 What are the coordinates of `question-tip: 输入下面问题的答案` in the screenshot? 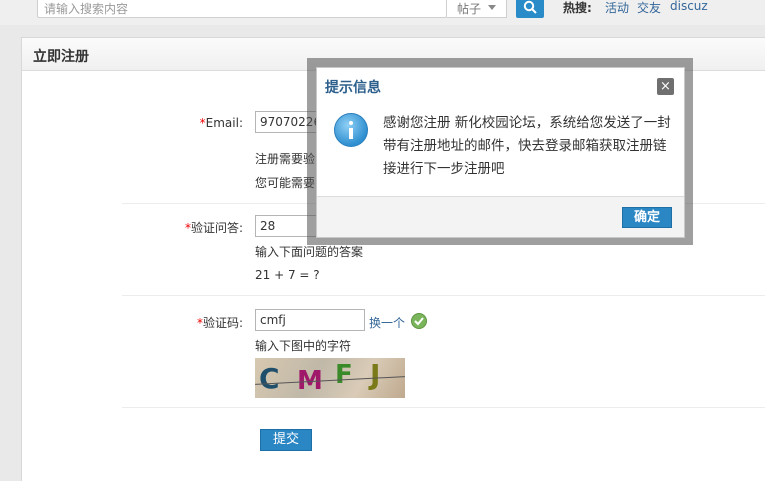 It's located at (309, 252).